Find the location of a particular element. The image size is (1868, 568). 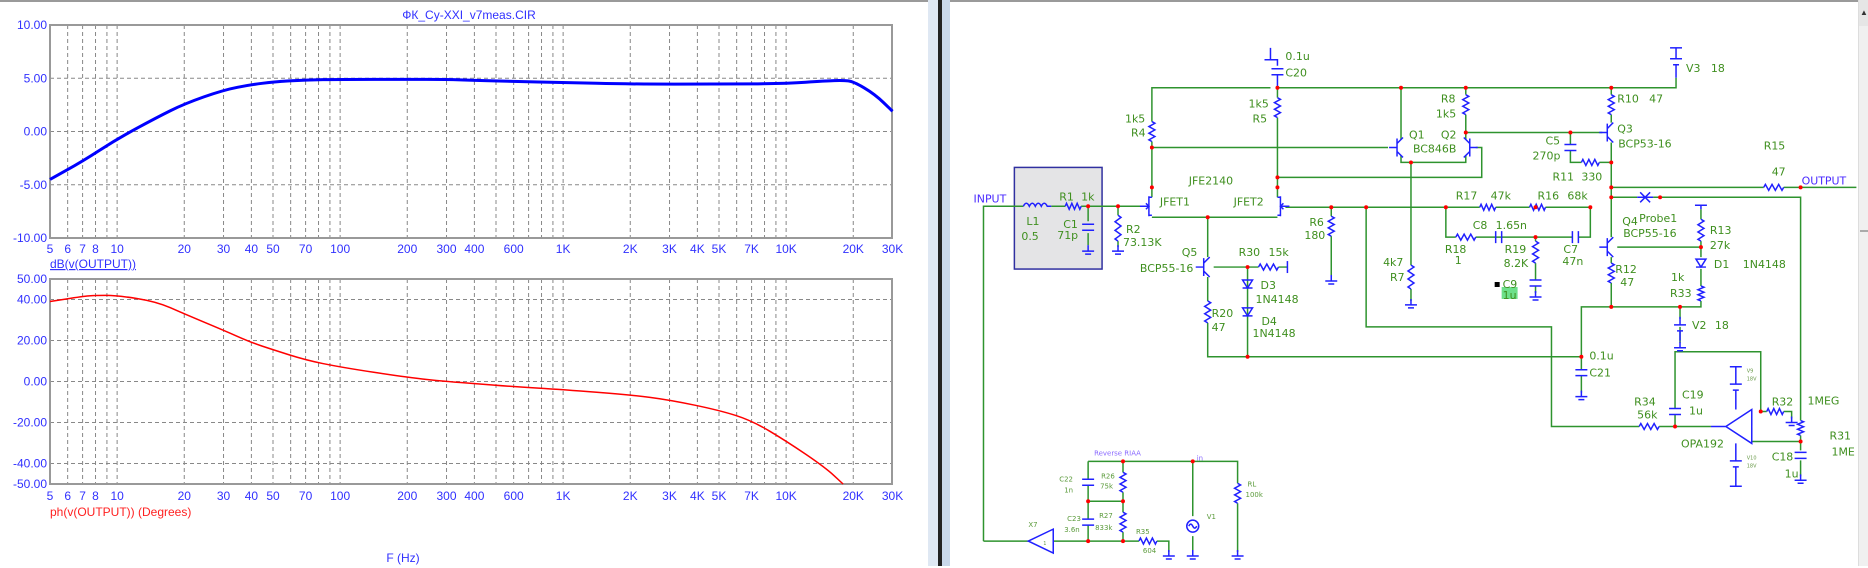

resistor-R7 is located at coordinates (1411, 277).